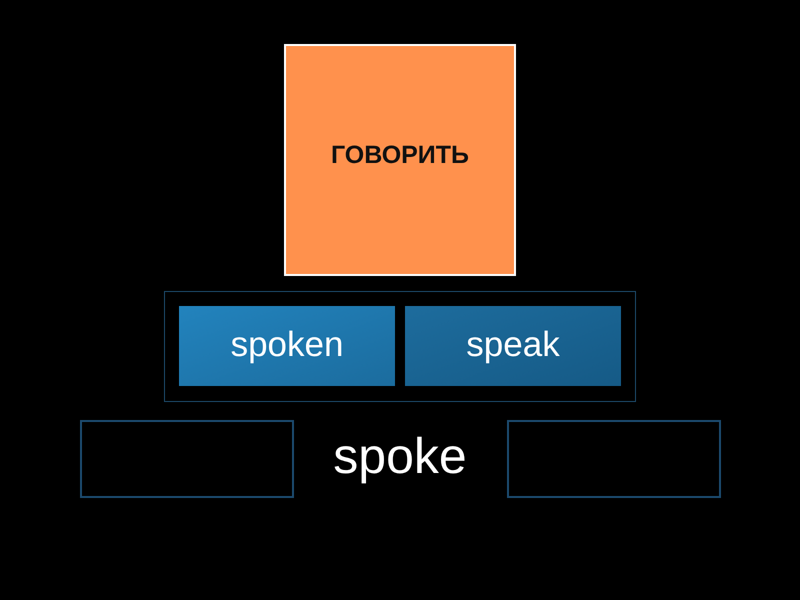  I want to click on prompt-word: ГОВОРИТЬ, so click(400, 156).